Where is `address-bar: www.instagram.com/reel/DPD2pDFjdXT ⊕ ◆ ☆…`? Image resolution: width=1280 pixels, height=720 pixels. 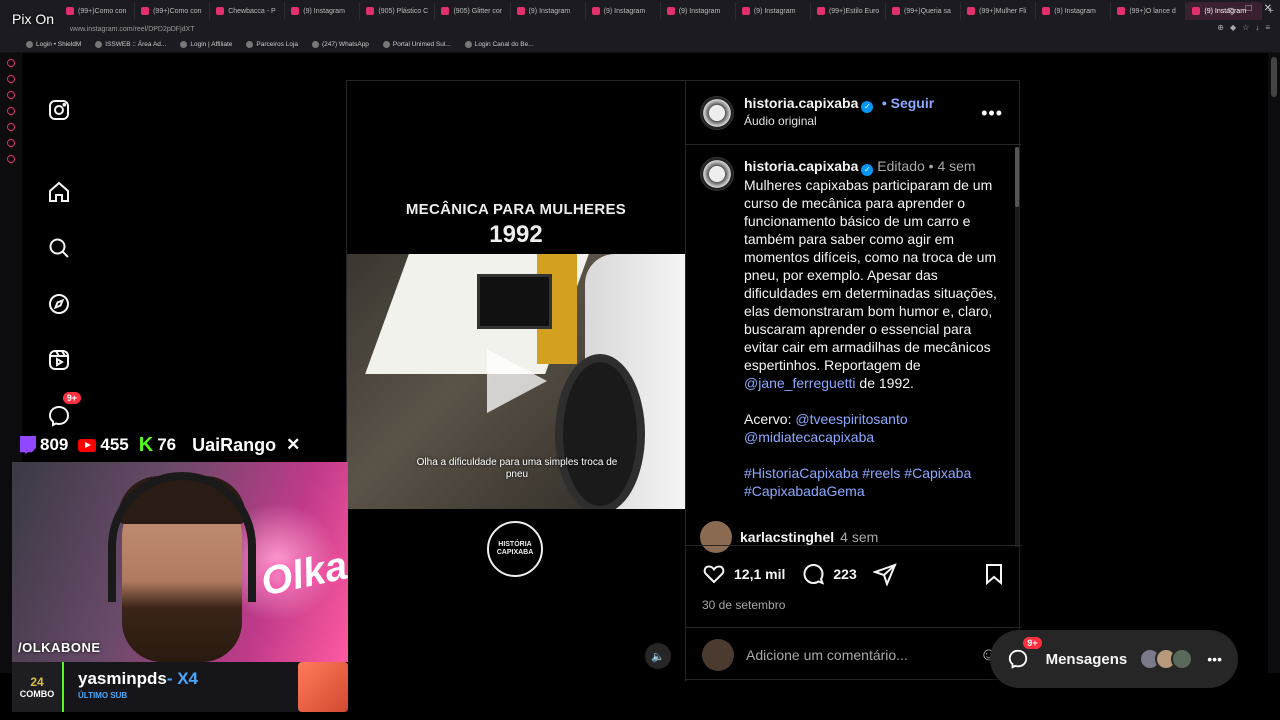 address-bar: www.instagram.com/reel/DPD2pDFjdXT ⊕ ◆ ☆… is located at coordinates (640, 29).